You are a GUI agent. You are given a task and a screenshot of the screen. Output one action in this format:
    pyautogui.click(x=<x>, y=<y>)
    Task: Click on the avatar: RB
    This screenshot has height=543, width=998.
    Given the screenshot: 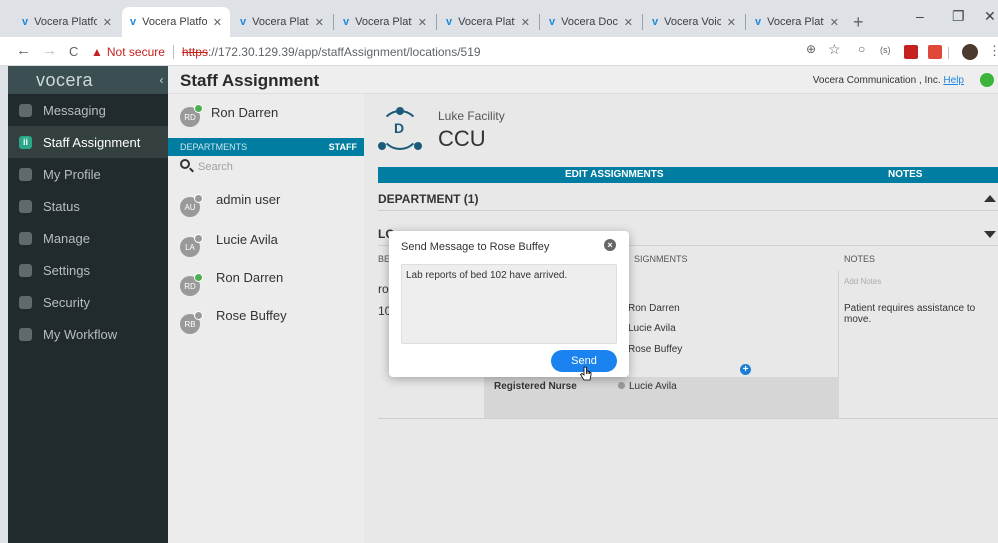 What is the action you would take?
    pyautogui.click(x=191, y=322)
    